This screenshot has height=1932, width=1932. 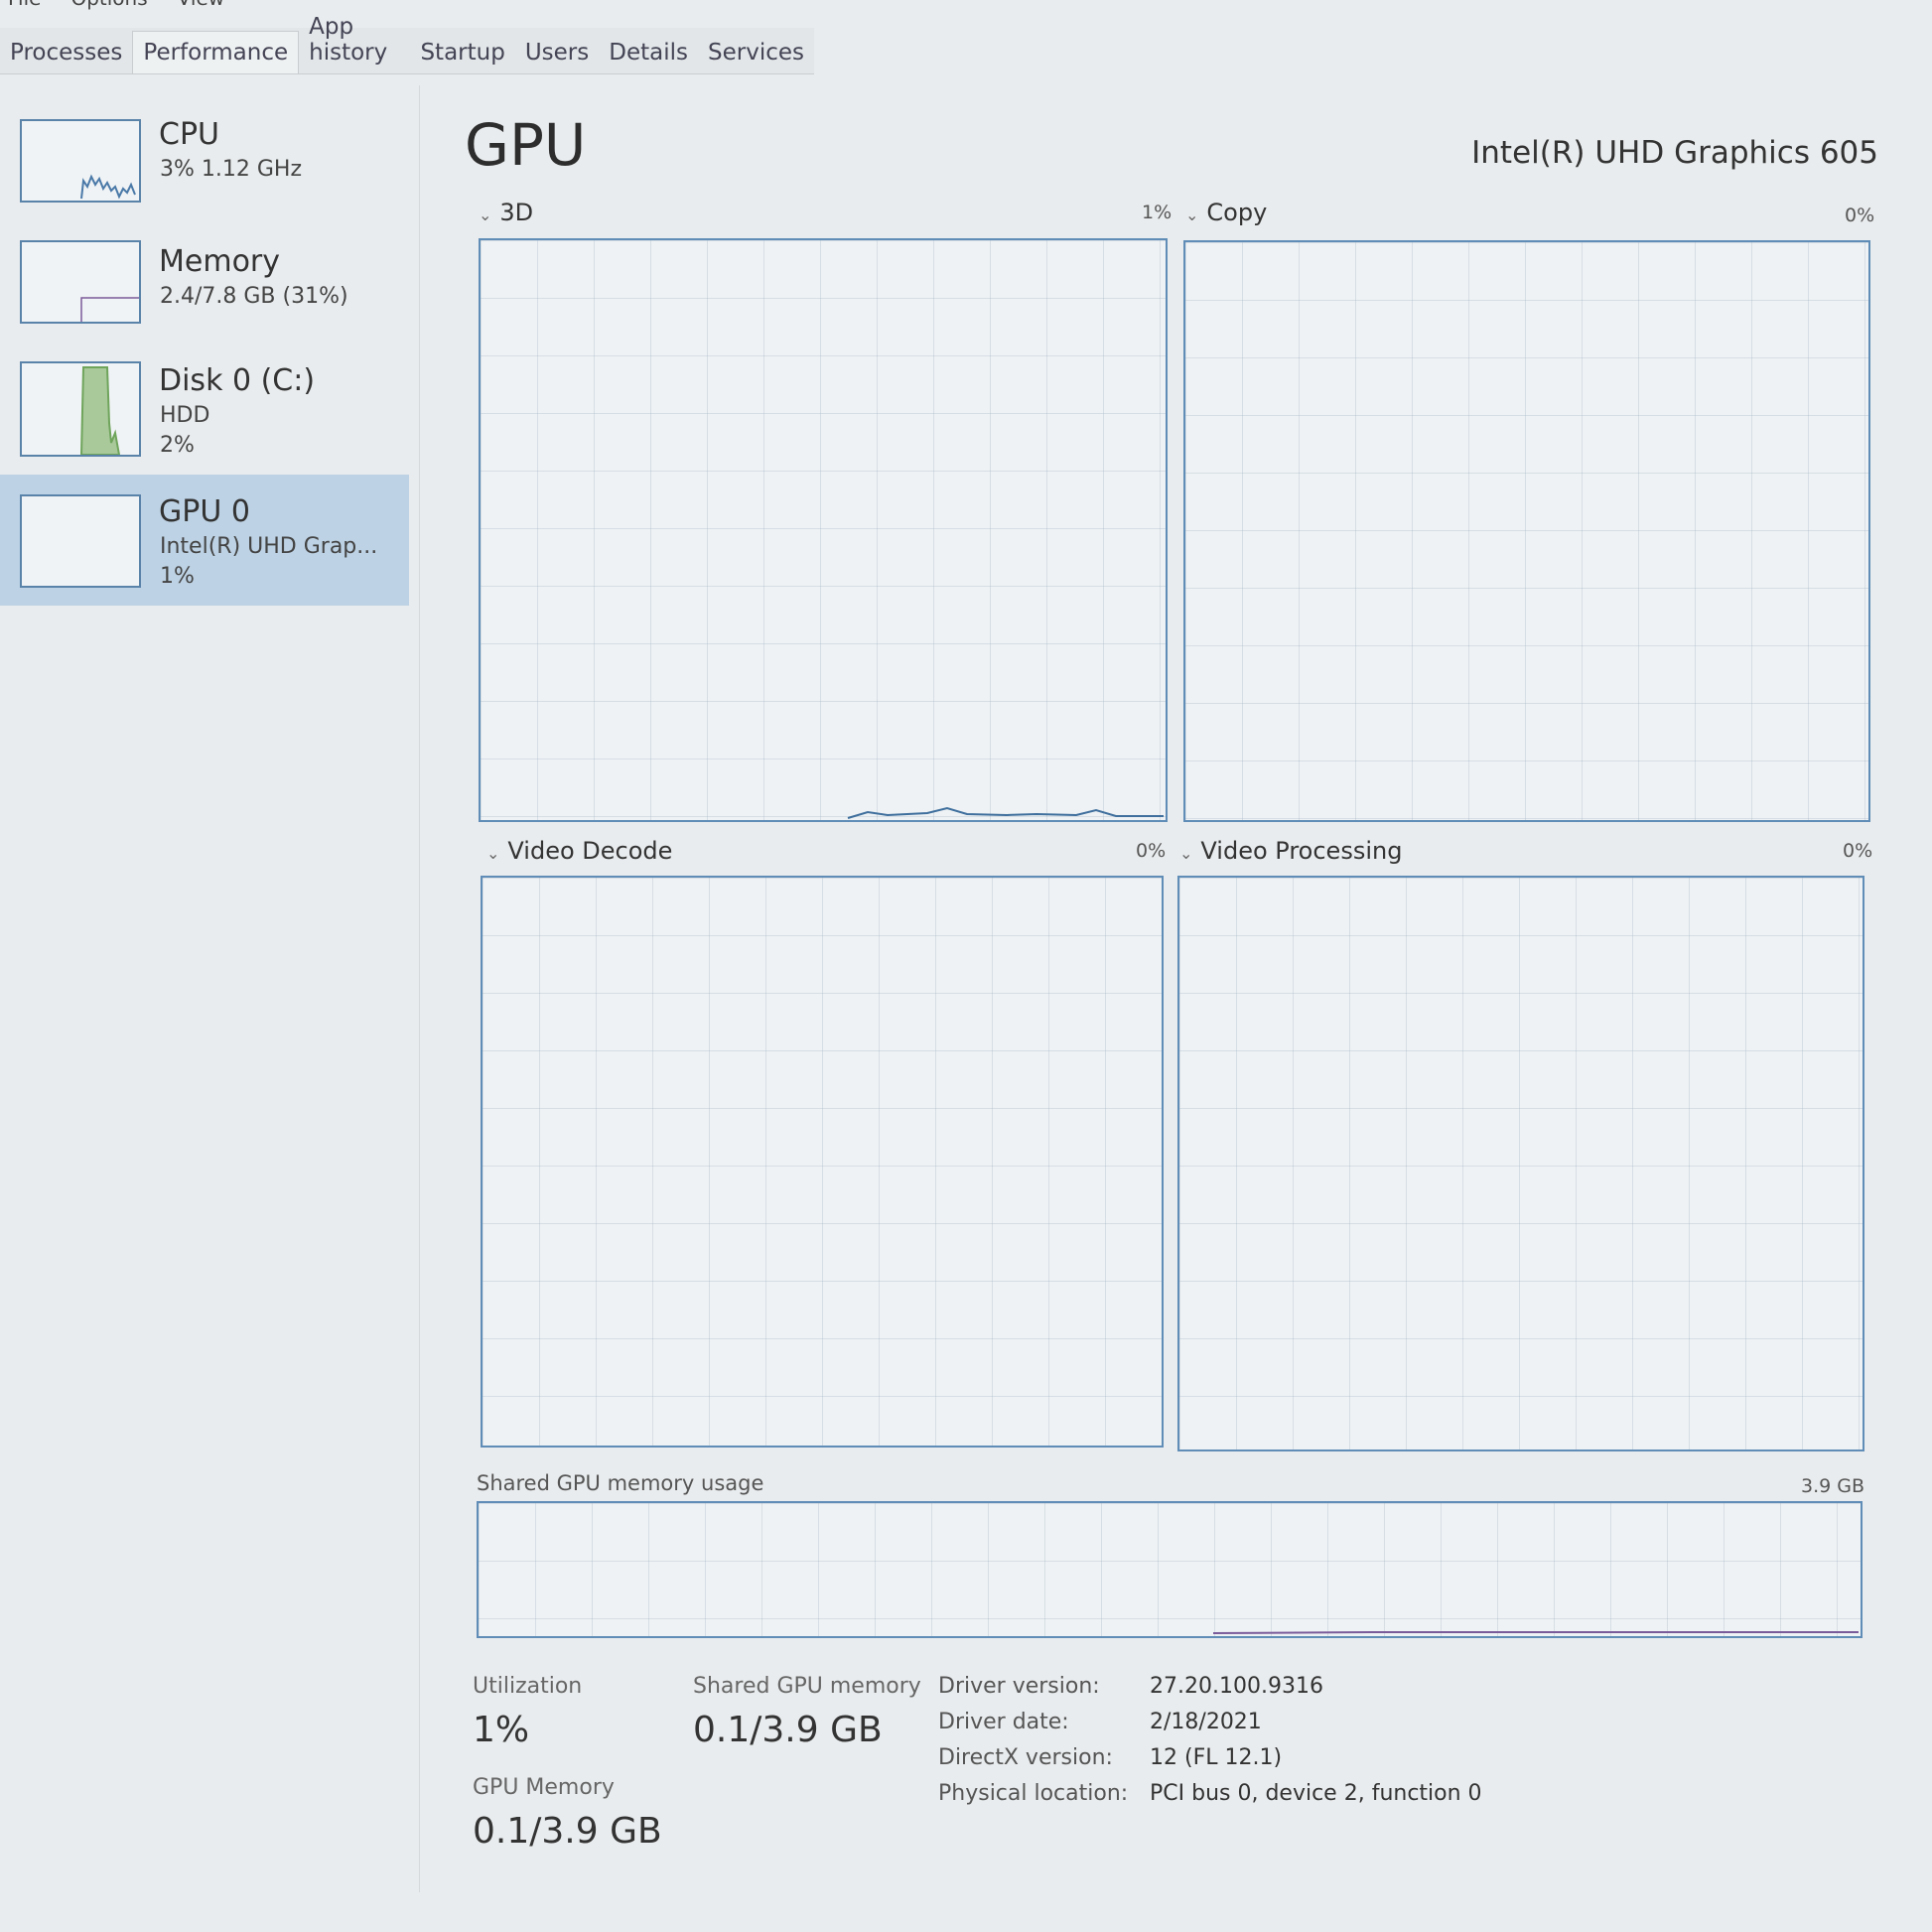 I want to click on sidebar-item-cpu: CPU 3% 1.12 GHz, so click(x=205, y=170).